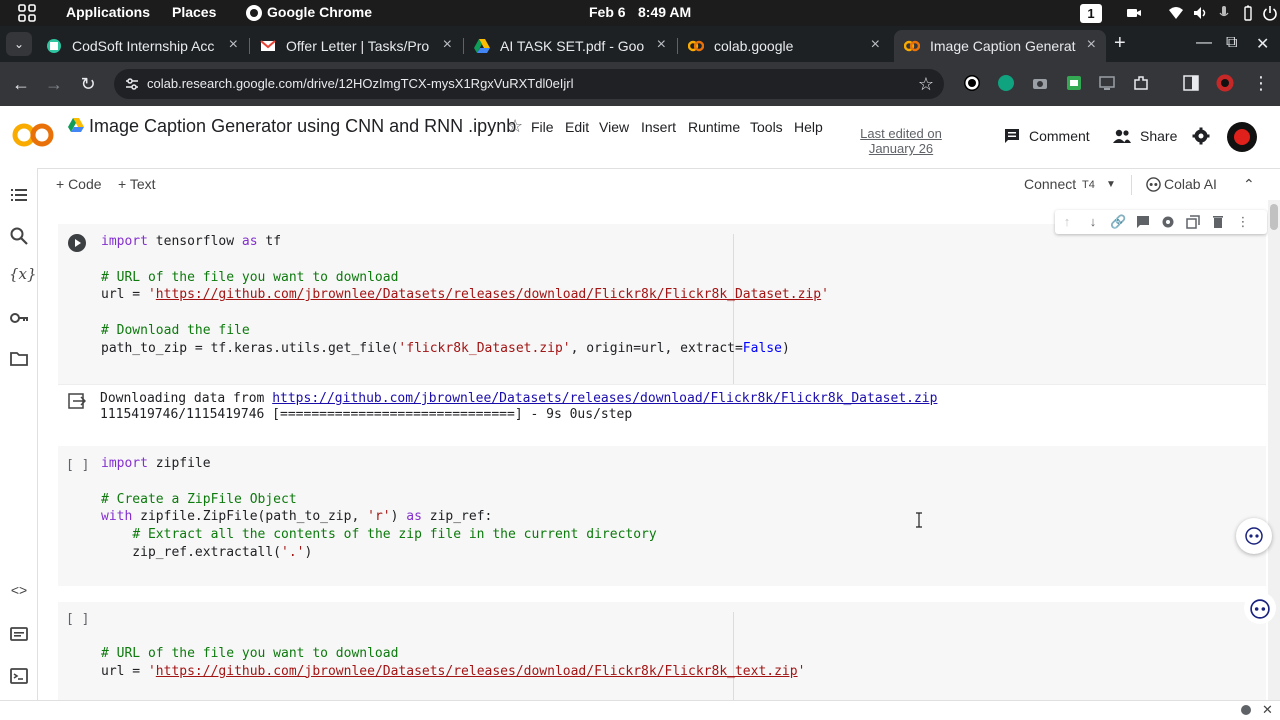  What do you see at coordinates (137, 184) in the screenshot?
I see `add-text-button: + Text` at bounding box center [137, 184].